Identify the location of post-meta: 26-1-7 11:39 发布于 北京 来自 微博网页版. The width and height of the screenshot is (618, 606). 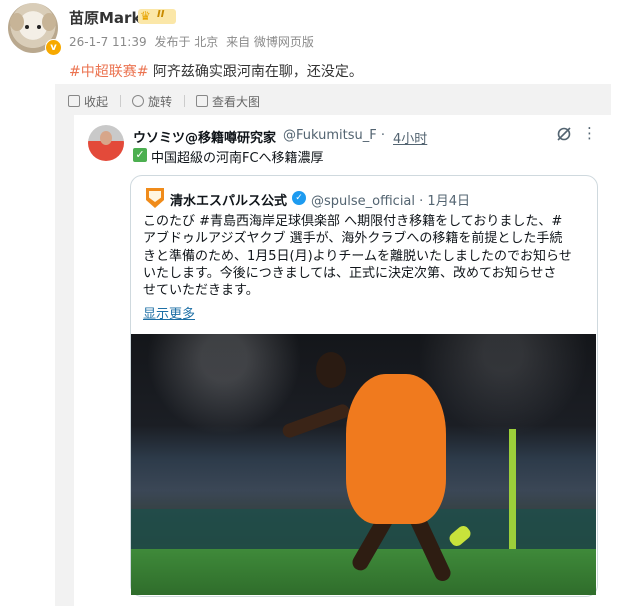
(191, 41).